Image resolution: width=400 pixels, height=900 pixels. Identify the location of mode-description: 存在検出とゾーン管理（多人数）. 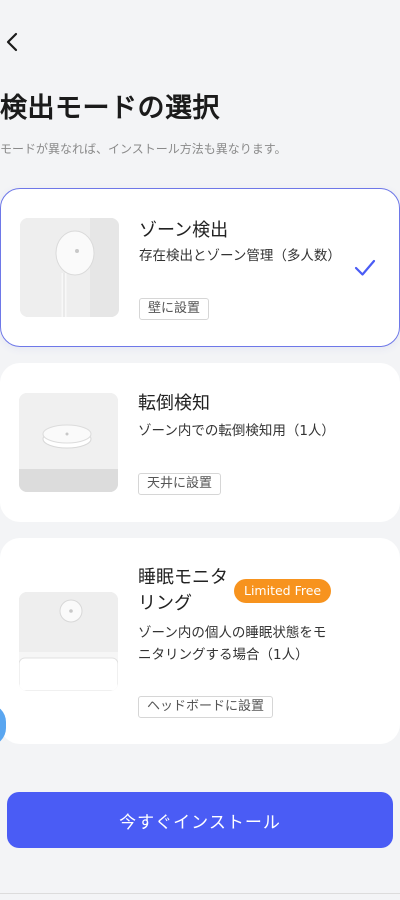
(240, 256).